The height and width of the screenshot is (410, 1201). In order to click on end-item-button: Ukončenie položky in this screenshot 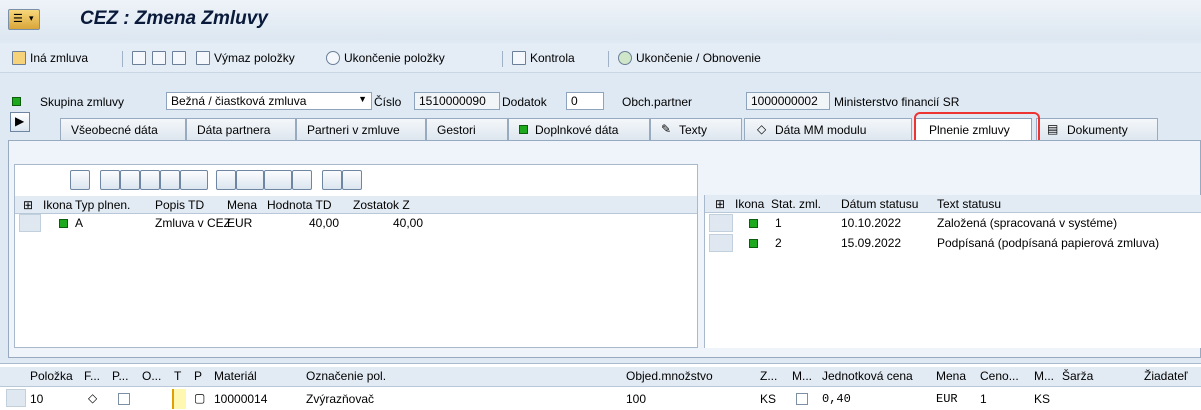, I will do `click(385, 58)`.